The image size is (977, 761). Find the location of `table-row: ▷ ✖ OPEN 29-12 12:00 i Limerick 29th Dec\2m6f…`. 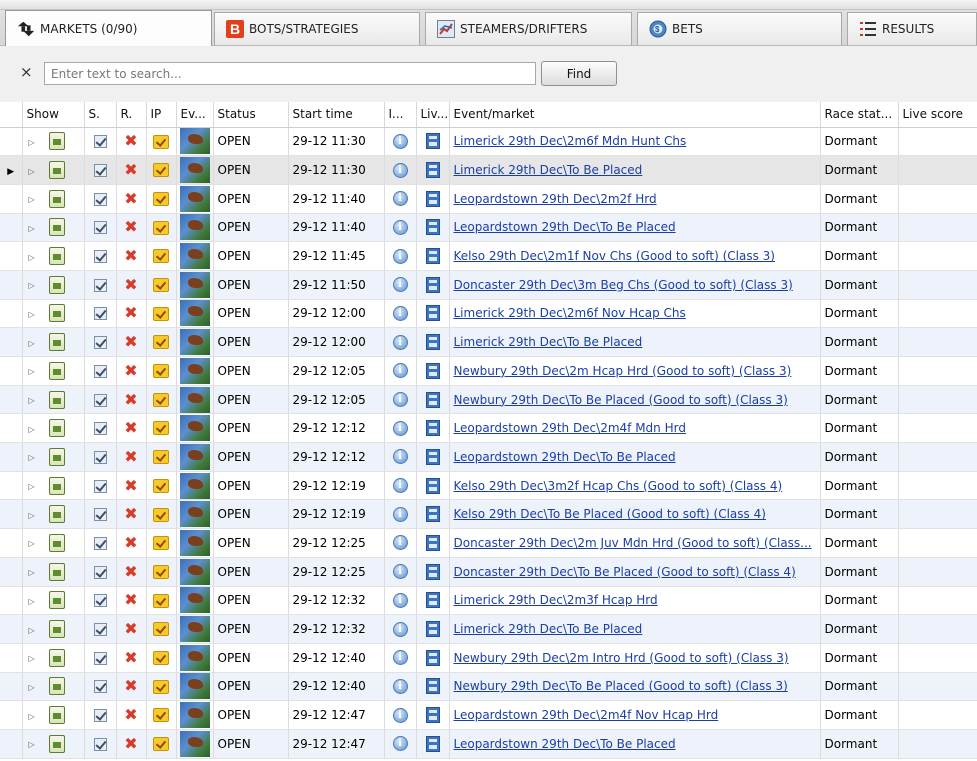

table-row: ▷ ✖ OPEN 29-12 12:00 i Limerick 29th Dec\2m6f… is located at coordinates (488, 314).